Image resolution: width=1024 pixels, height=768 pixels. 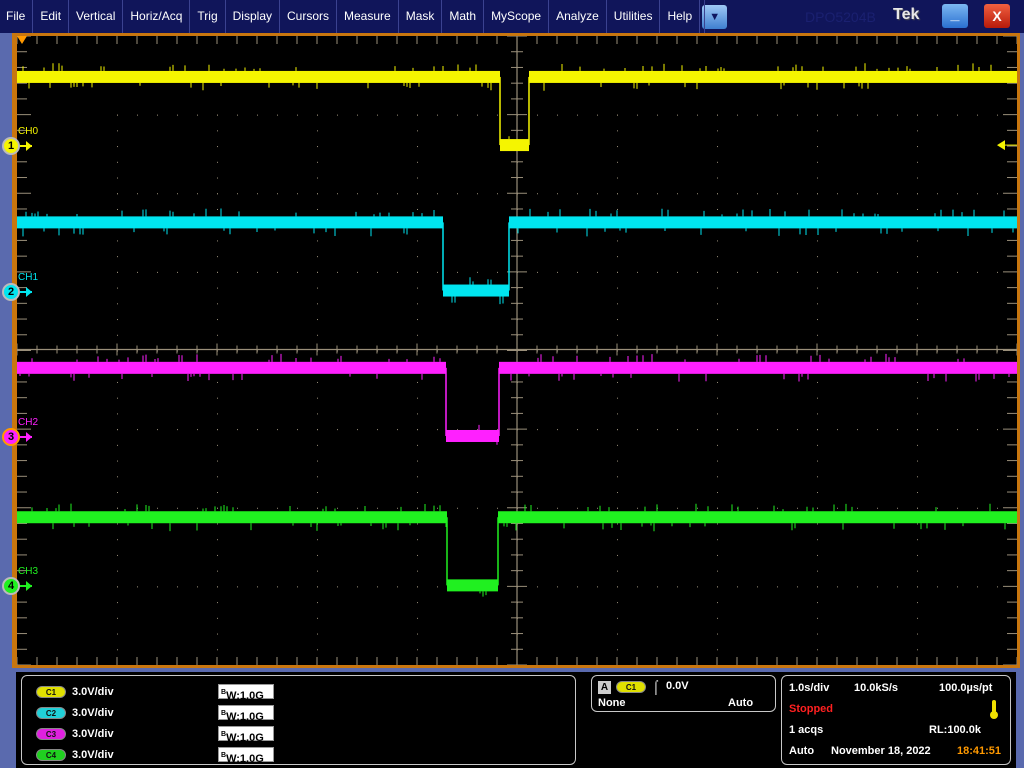 What do you see at coordinates (11, 291) in the screenshot?
I see `ch2-ground-marker: 2` at bounding box center [11, 291].